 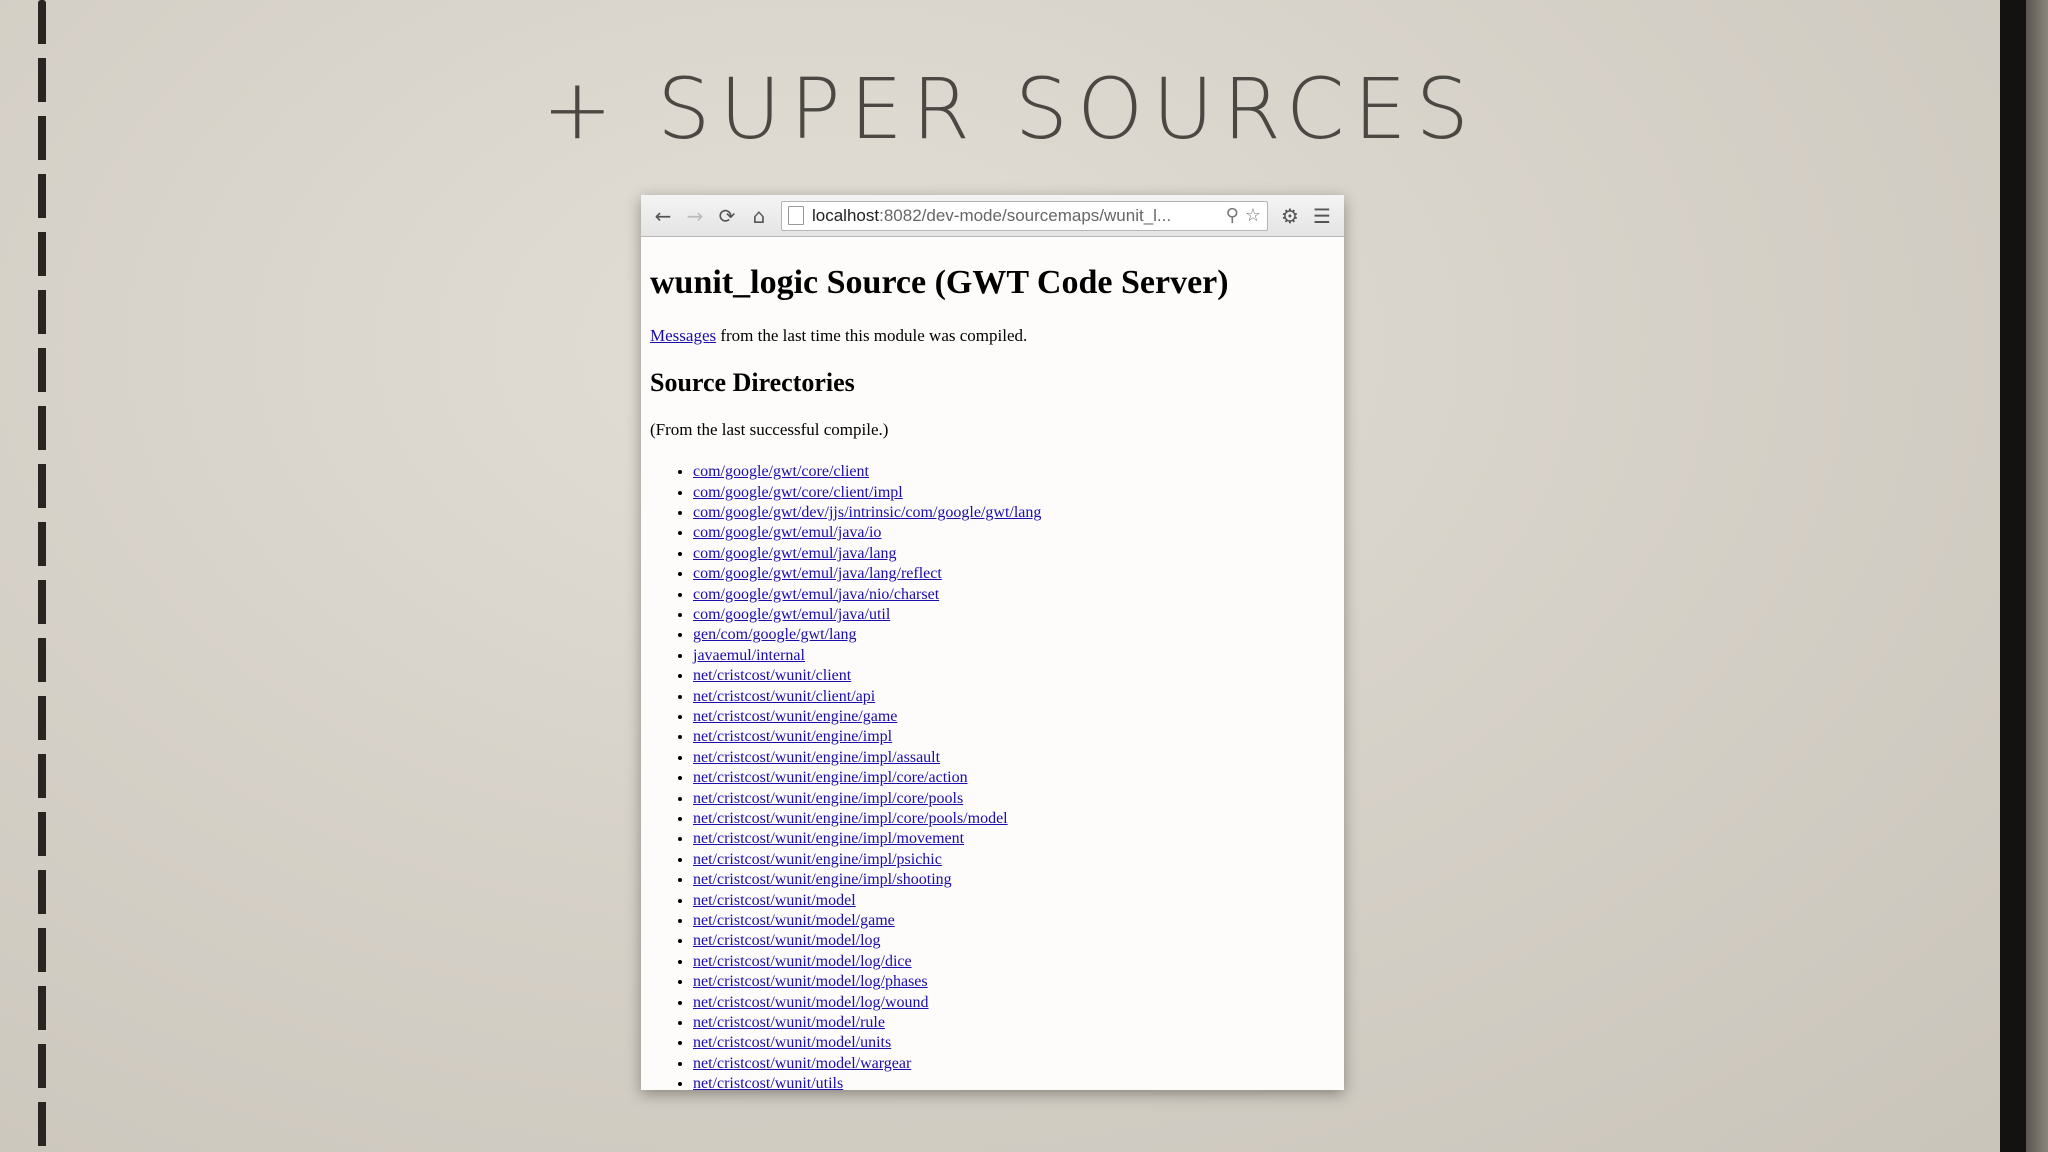 I want to click on directory-link: net/cristcost/wunit/utils, so click(x=768, y=1082).